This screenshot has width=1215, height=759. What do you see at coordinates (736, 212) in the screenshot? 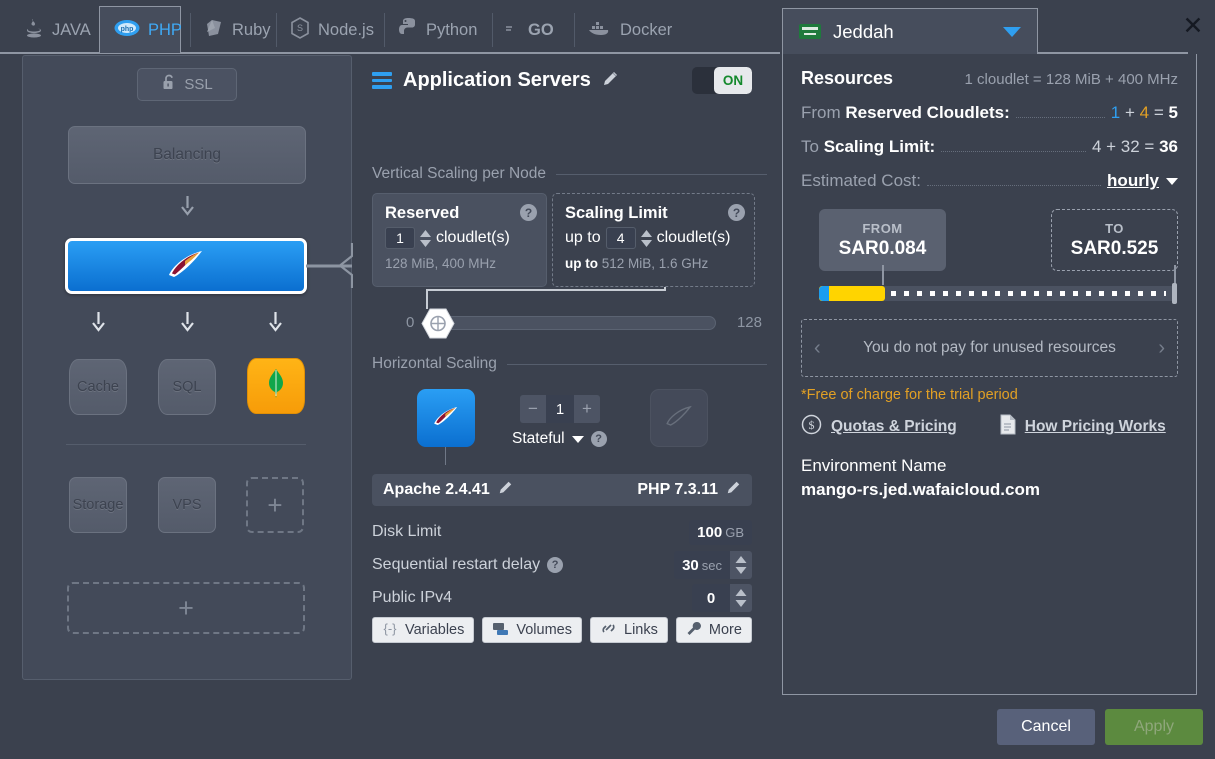
I see `scaling-limit-help-icon: ?` at bounding box center [736, 212].